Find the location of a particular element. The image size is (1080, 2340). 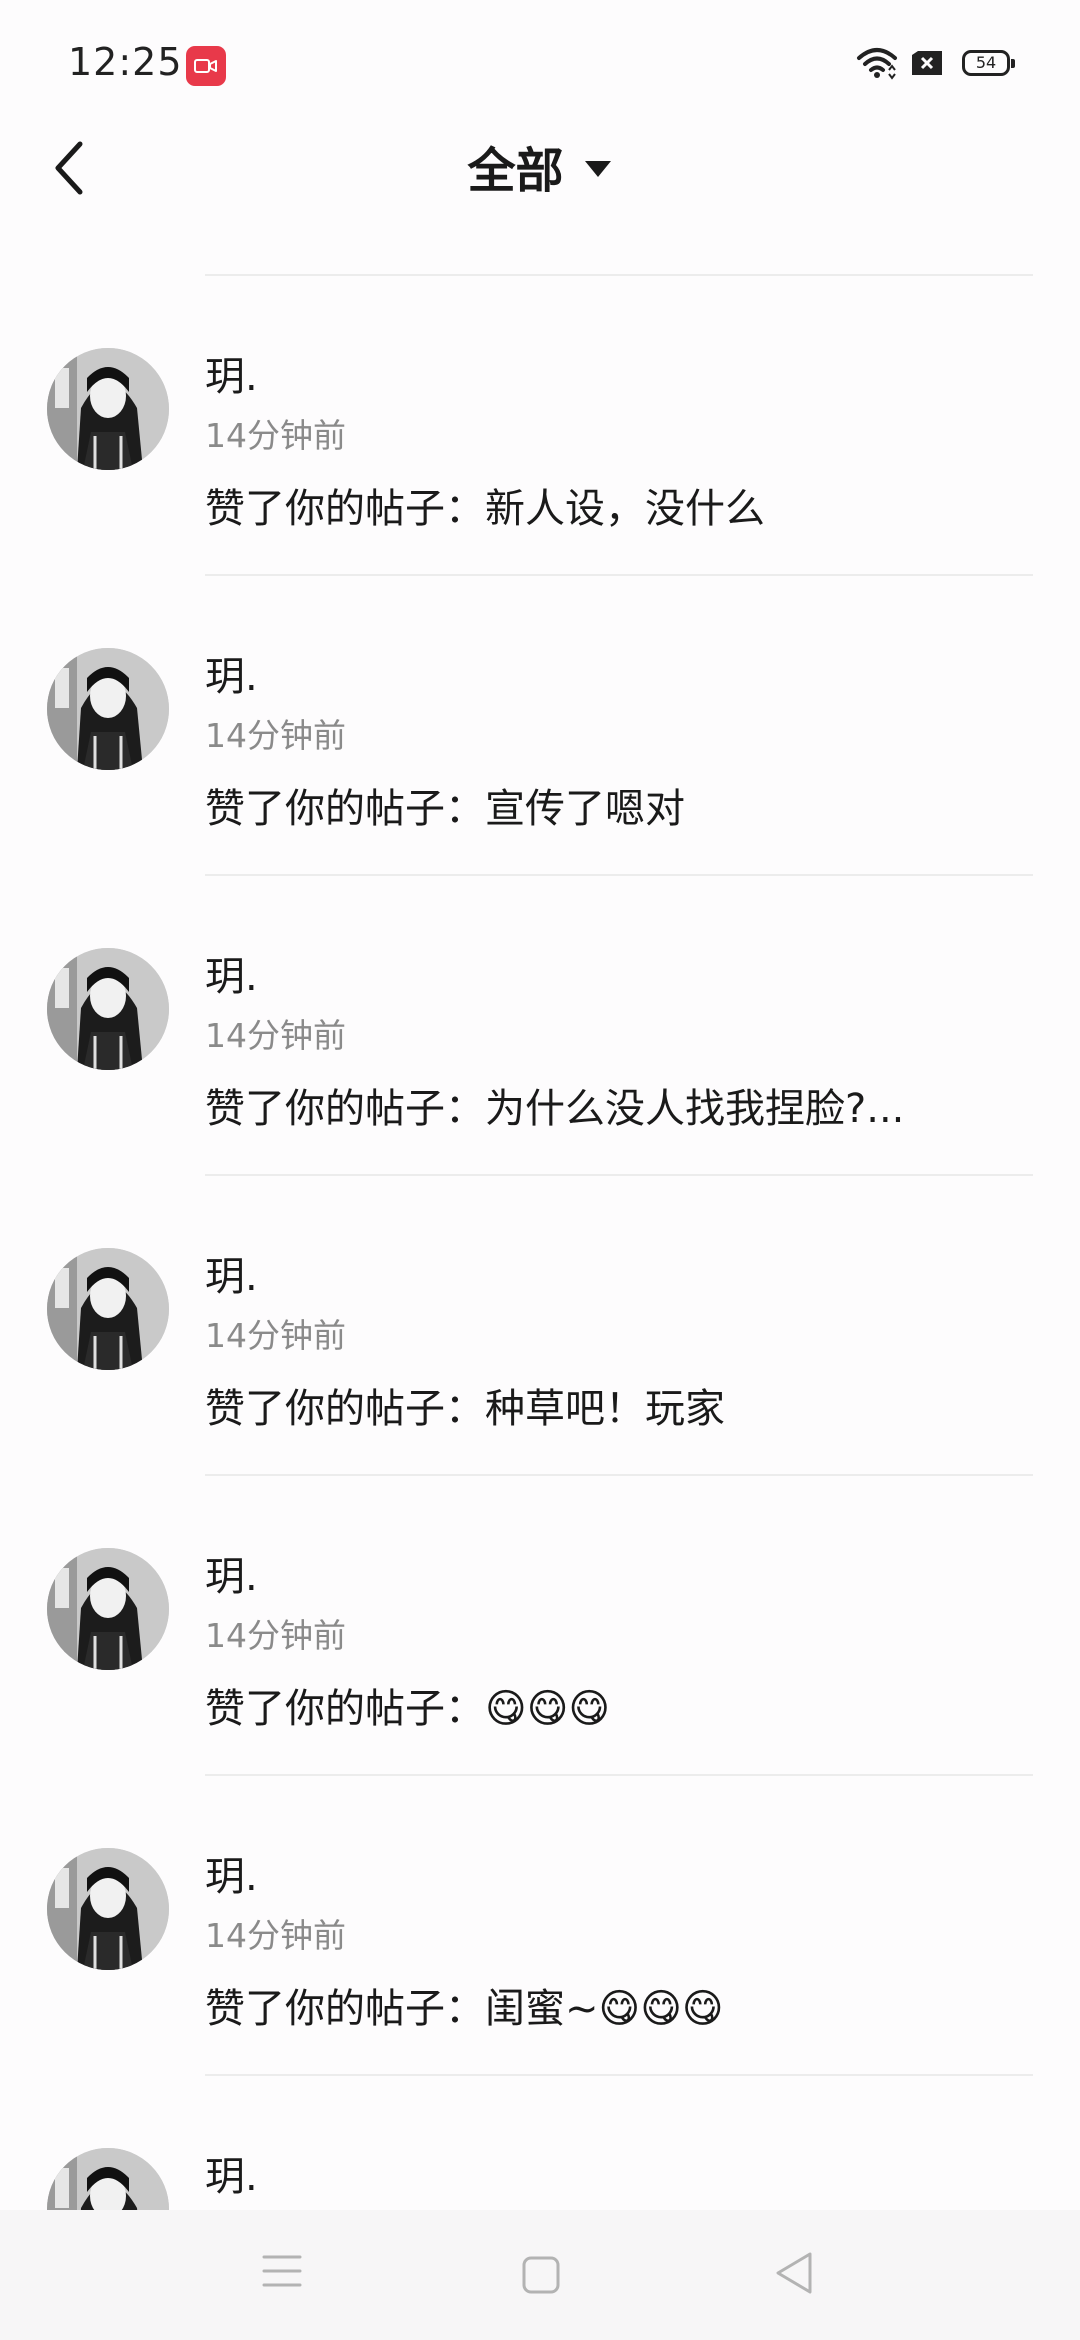

triangle-down-icon is located at coordinates (598, 171).